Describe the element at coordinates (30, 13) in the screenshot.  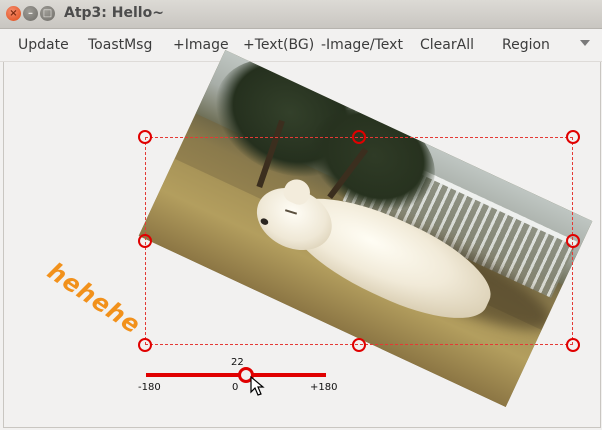
I see `minimize-window-button: –` at that location.